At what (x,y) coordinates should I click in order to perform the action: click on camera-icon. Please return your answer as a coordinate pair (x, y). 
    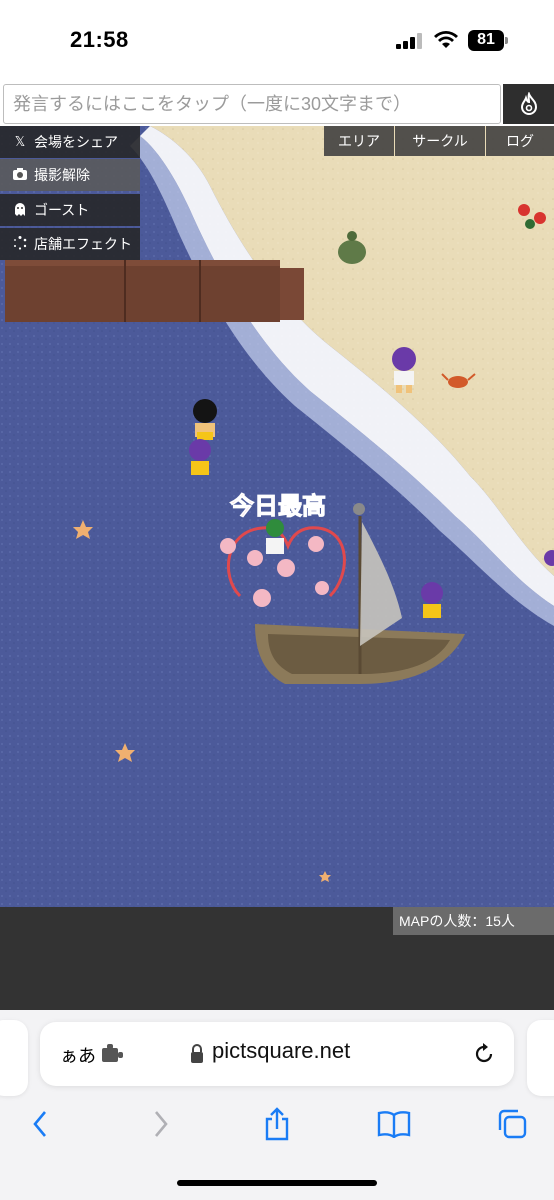
    Looking at the image, I should click on (20, 175).